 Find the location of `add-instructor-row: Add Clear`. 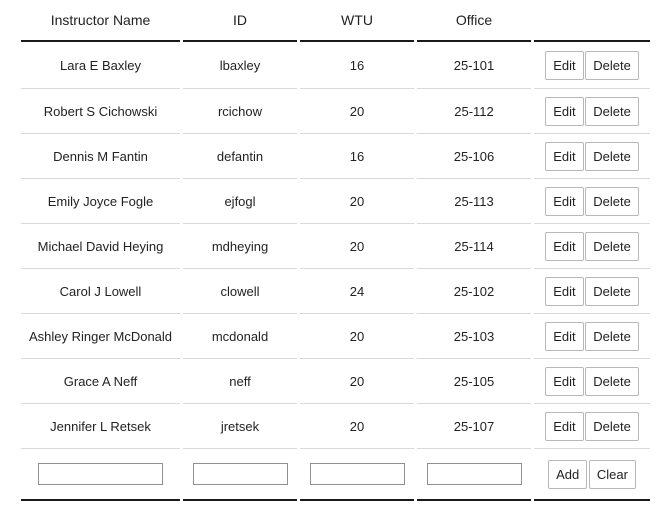

add-instructor-row: Add Clear is located at coordinates (335, 475).